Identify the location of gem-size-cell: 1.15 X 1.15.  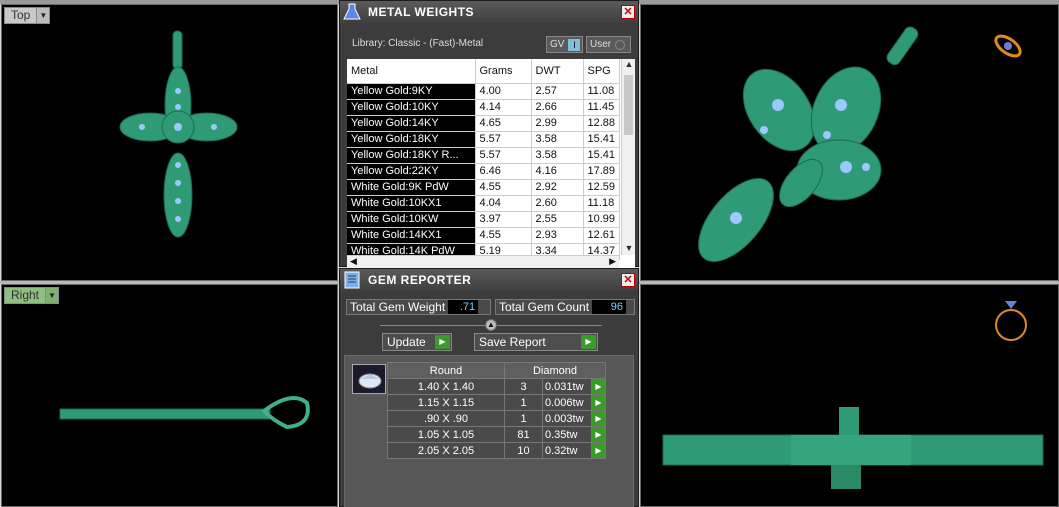
(446, 402).